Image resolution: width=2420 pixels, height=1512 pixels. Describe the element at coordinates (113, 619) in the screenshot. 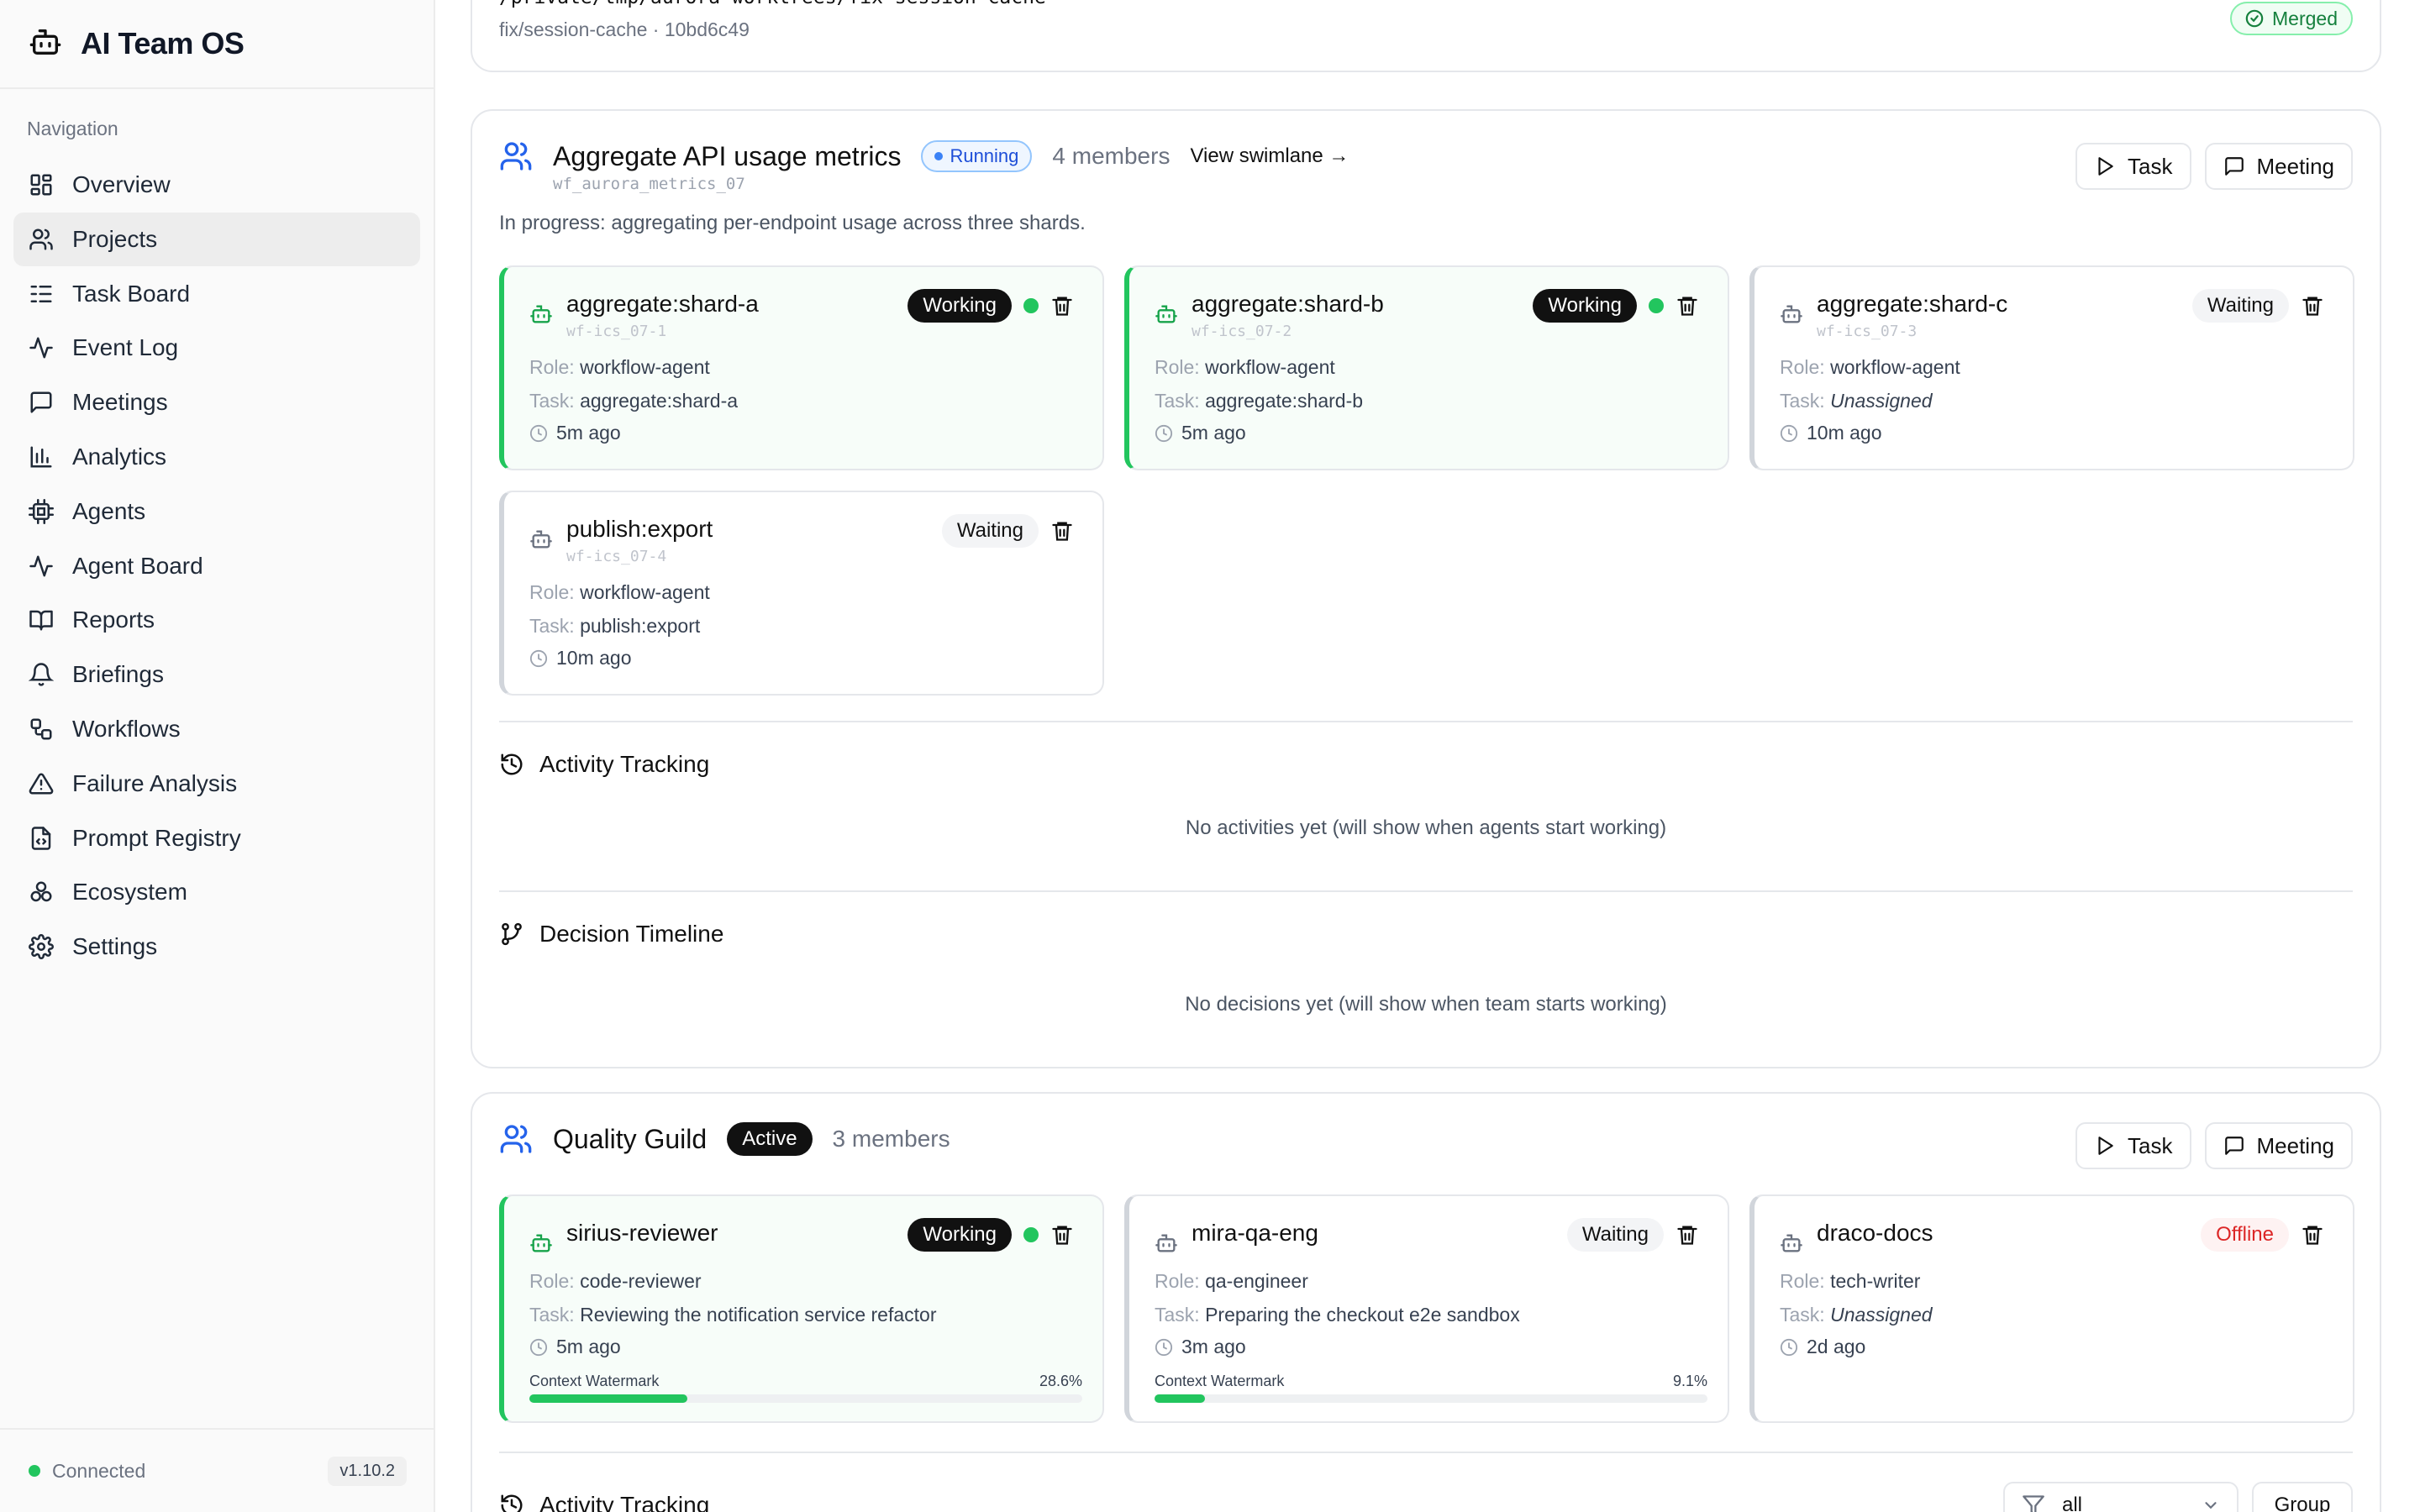

I see `sidebar-item-label: Reports` at that location.